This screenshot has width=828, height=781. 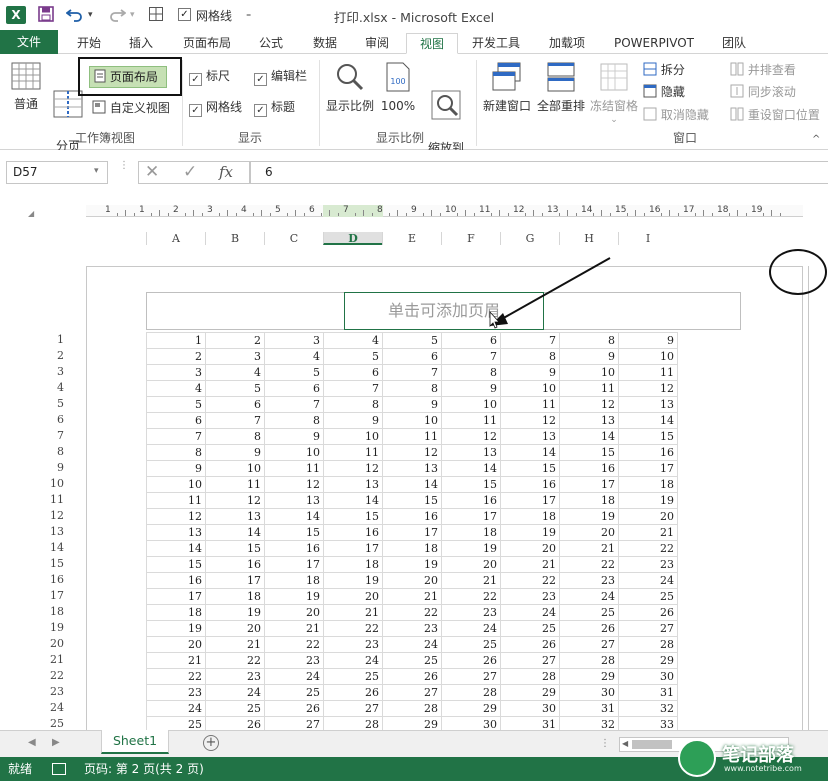 What do you see at coordinates (52, 723) in the screenshot?
I see `row-header: 25` at bounding box center [52, 723].